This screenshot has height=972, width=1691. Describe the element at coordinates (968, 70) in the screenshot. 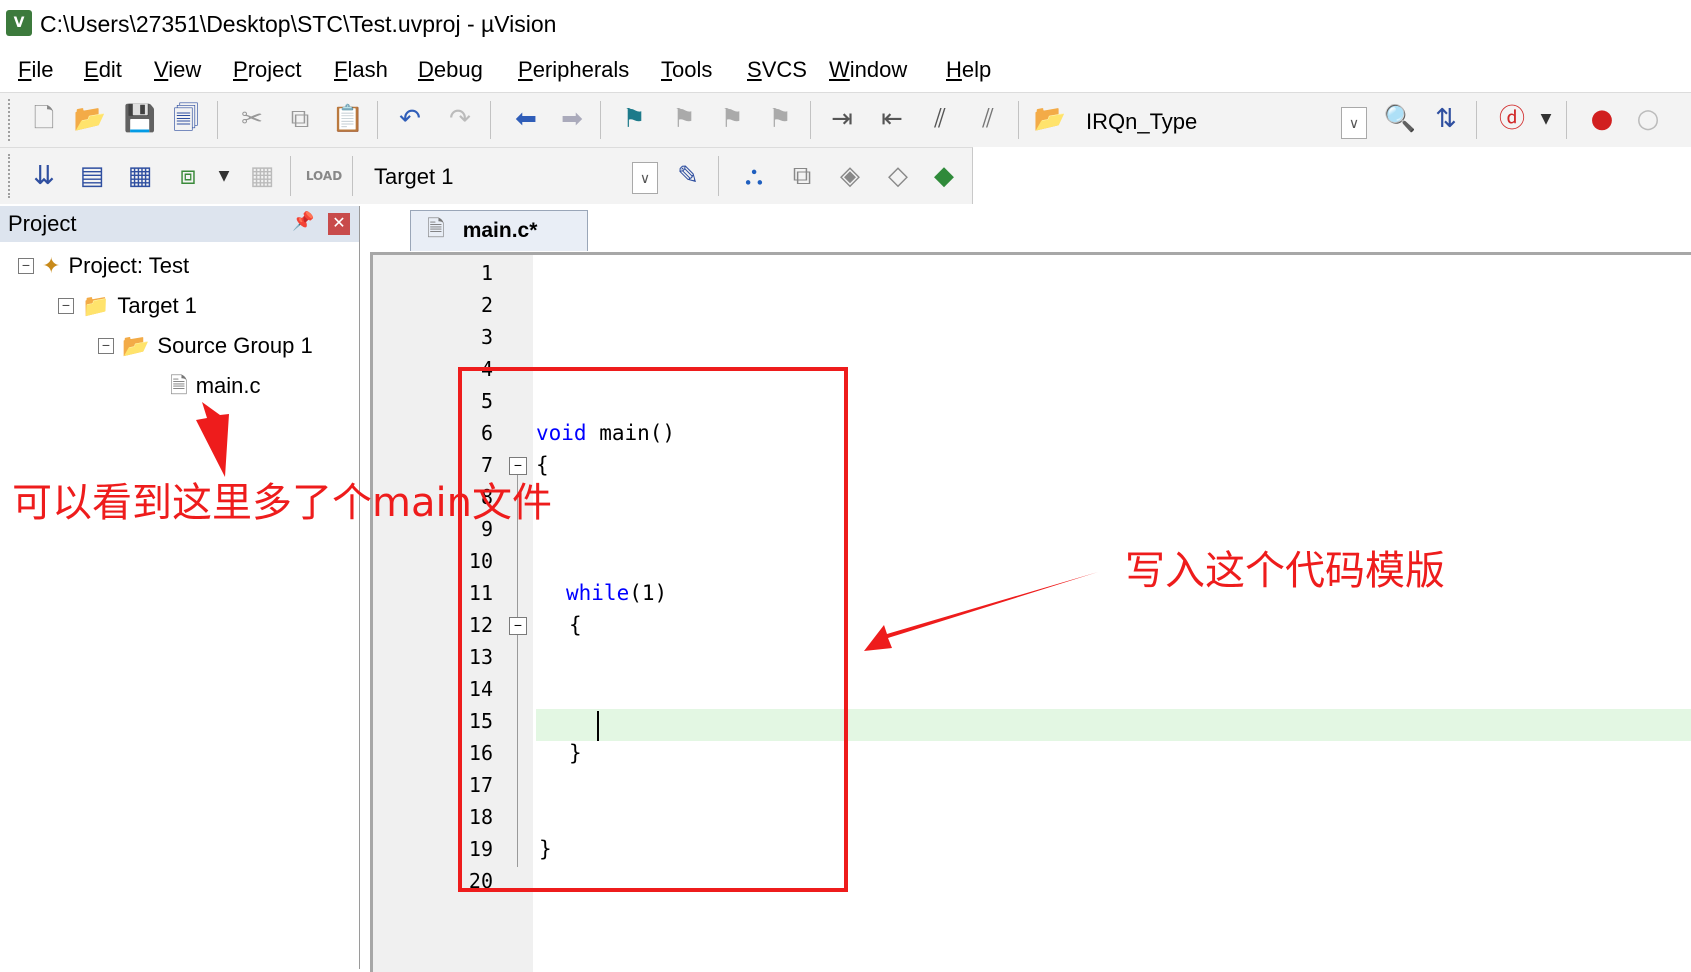

I see `menu-help: Help` at that location.